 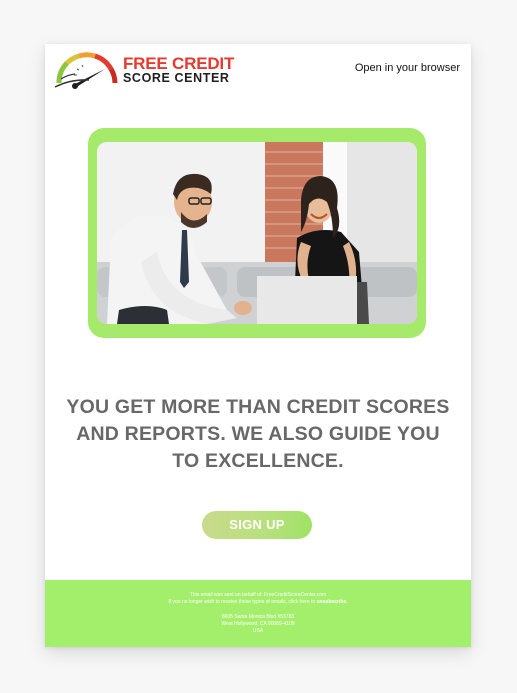 I want to click on unsubscribe-link: unsubscribe., so click(x=332, y=602).